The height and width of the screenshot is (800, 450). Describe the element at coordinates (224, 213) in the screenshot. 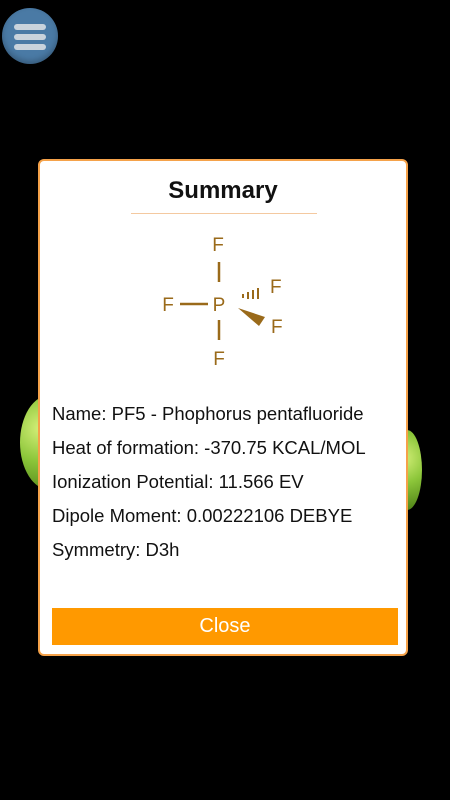

I see `title-divider` at that location.